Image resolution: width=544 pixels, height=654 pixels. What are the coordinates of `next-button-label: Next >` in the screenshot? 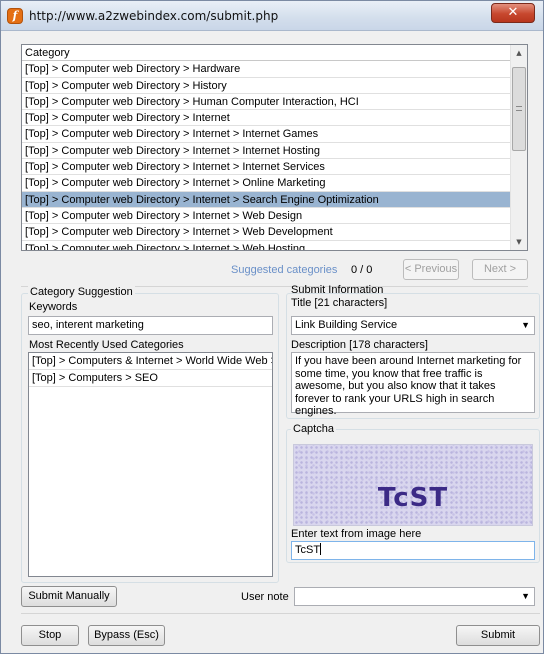 It's located at (500, 269).